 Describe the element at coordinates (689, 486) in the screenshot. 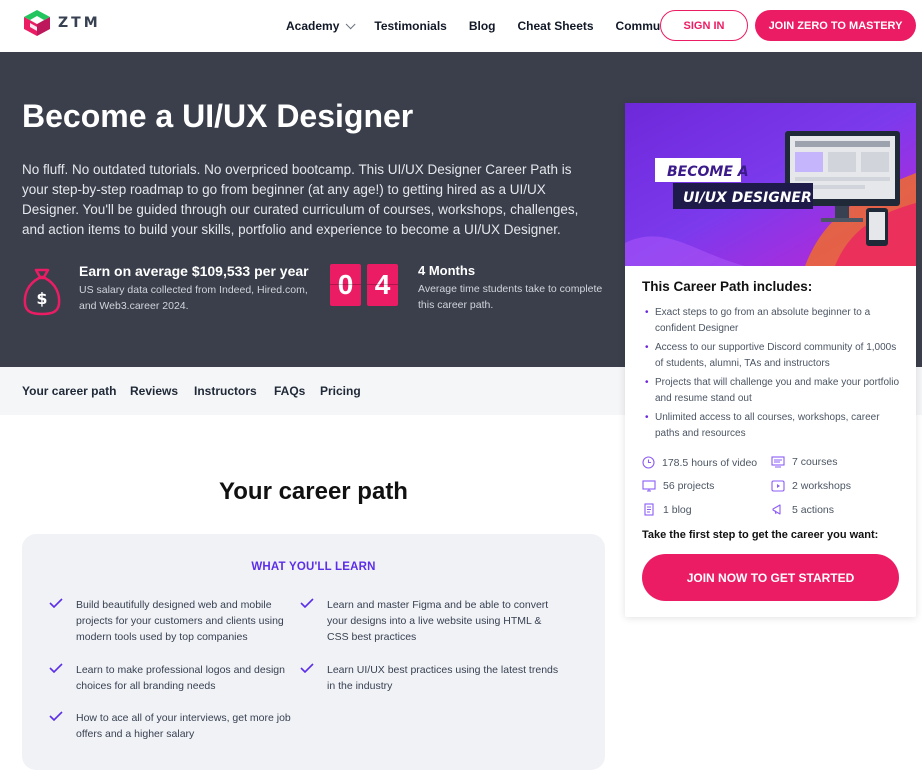

I see `feature-label: 56 projects` at that location.